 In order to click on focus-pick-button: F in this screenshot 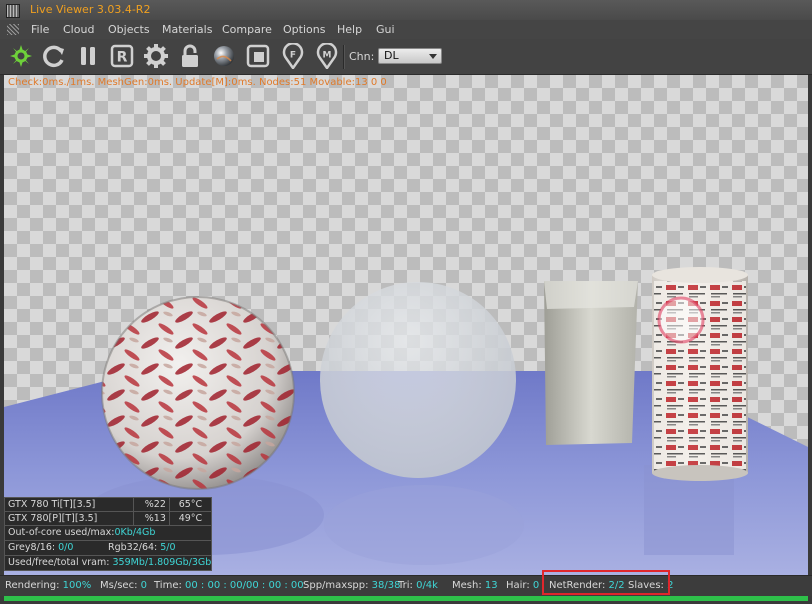, I will do `click(293, 56)`.